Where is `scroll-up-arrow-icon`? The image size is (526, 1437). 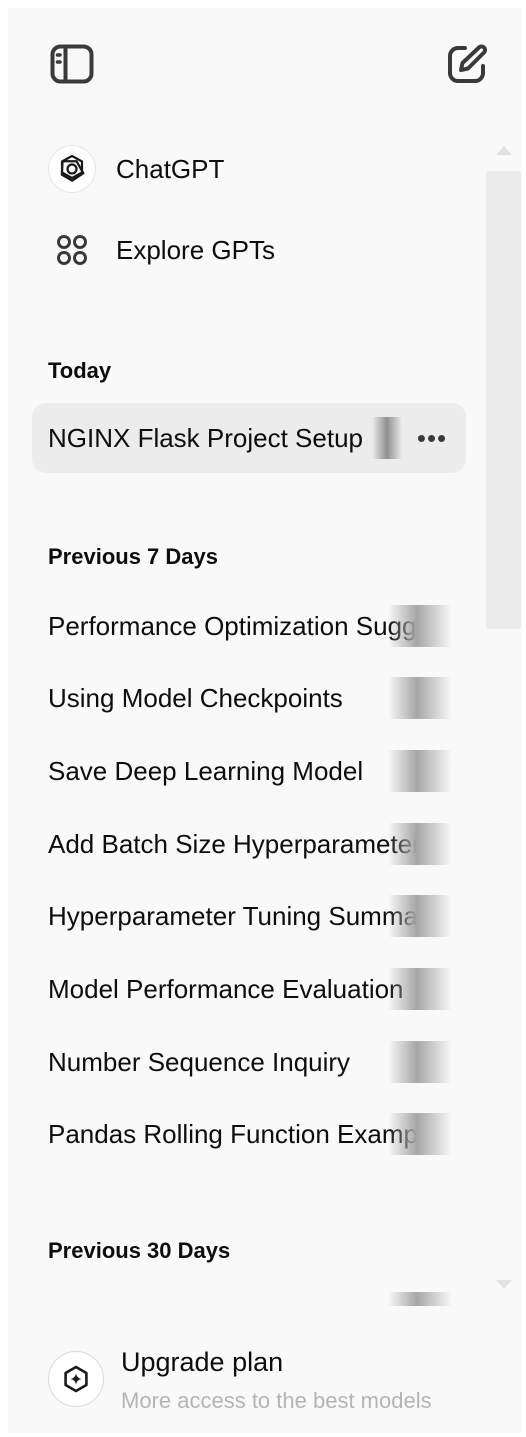 scroll-up-arrow-icon is located at coordinates (504, 150).